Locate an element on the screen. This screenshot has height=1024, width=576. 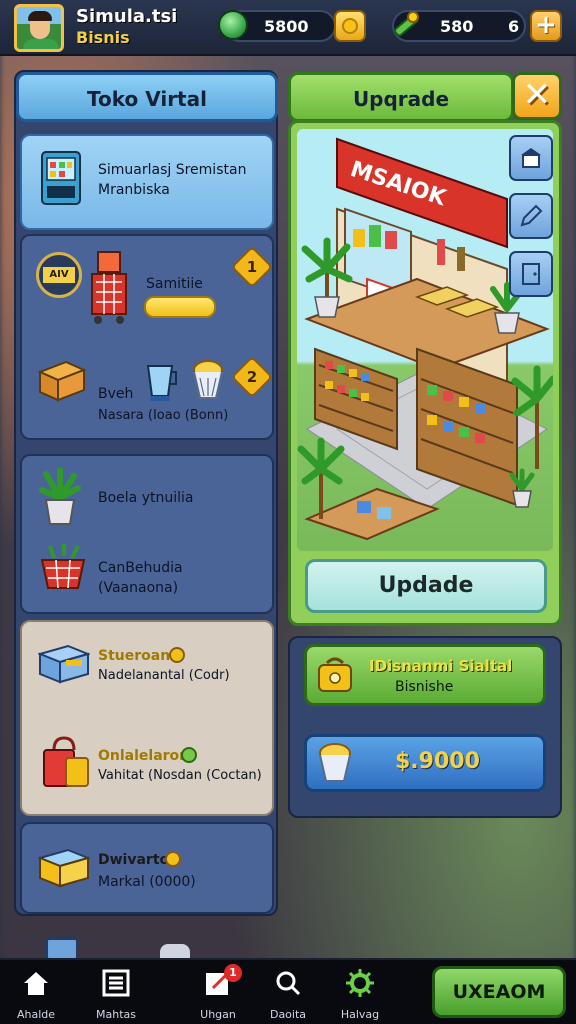
shopping-bag-icon is located at coordinates (66, 761).